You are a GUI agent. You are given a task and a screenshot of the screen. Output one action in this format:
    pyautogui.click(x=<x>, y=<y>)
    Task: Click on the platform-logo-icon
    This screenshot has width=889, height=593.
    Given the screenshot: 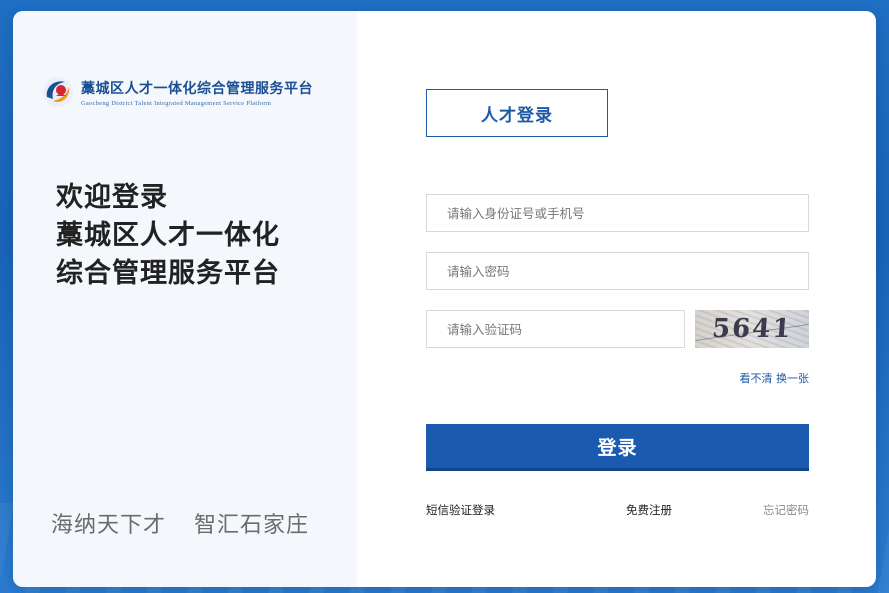 What is the action you would take?
    pyautogui.click(x=58, y=92)
    